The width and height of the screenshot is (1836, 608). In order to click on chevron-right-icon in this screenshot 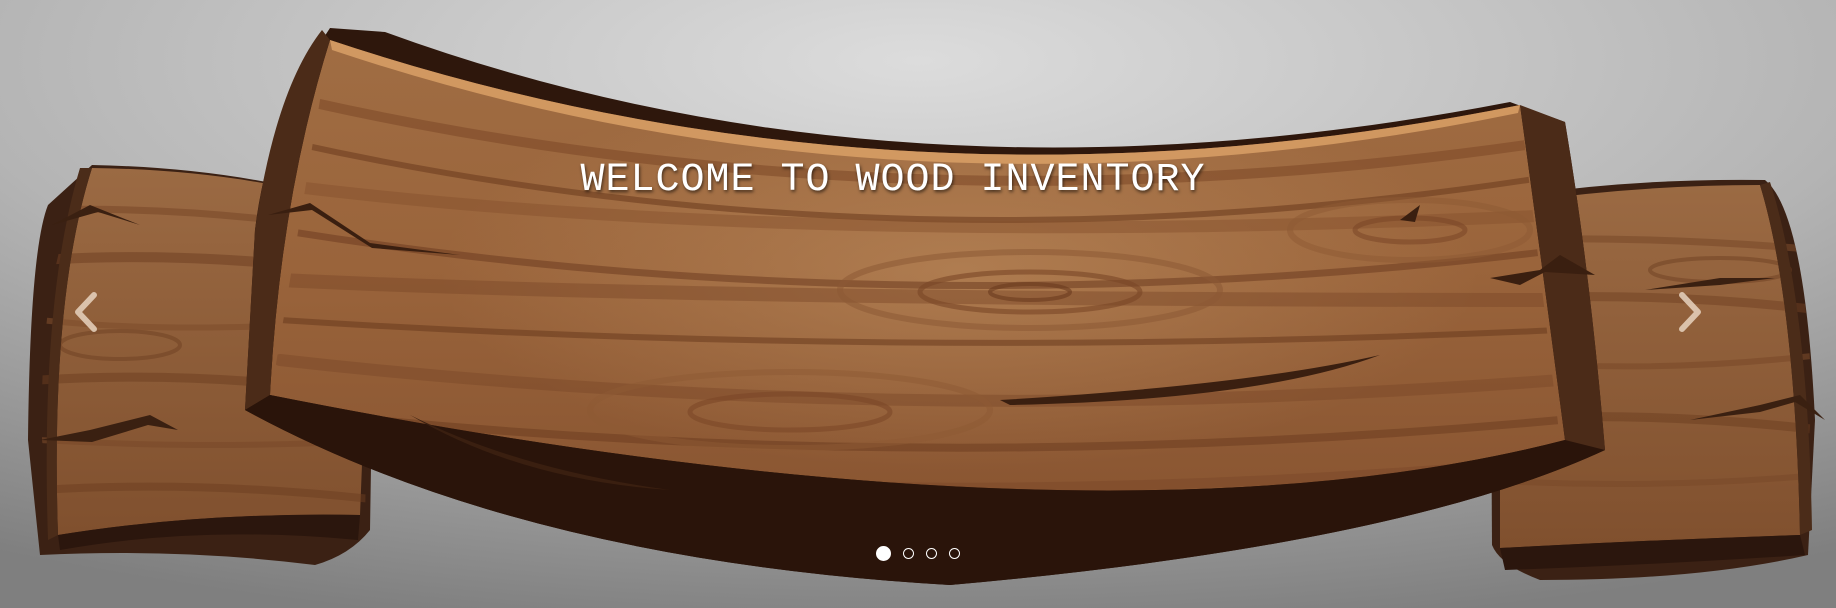, I will do `click(1690, 312)`.